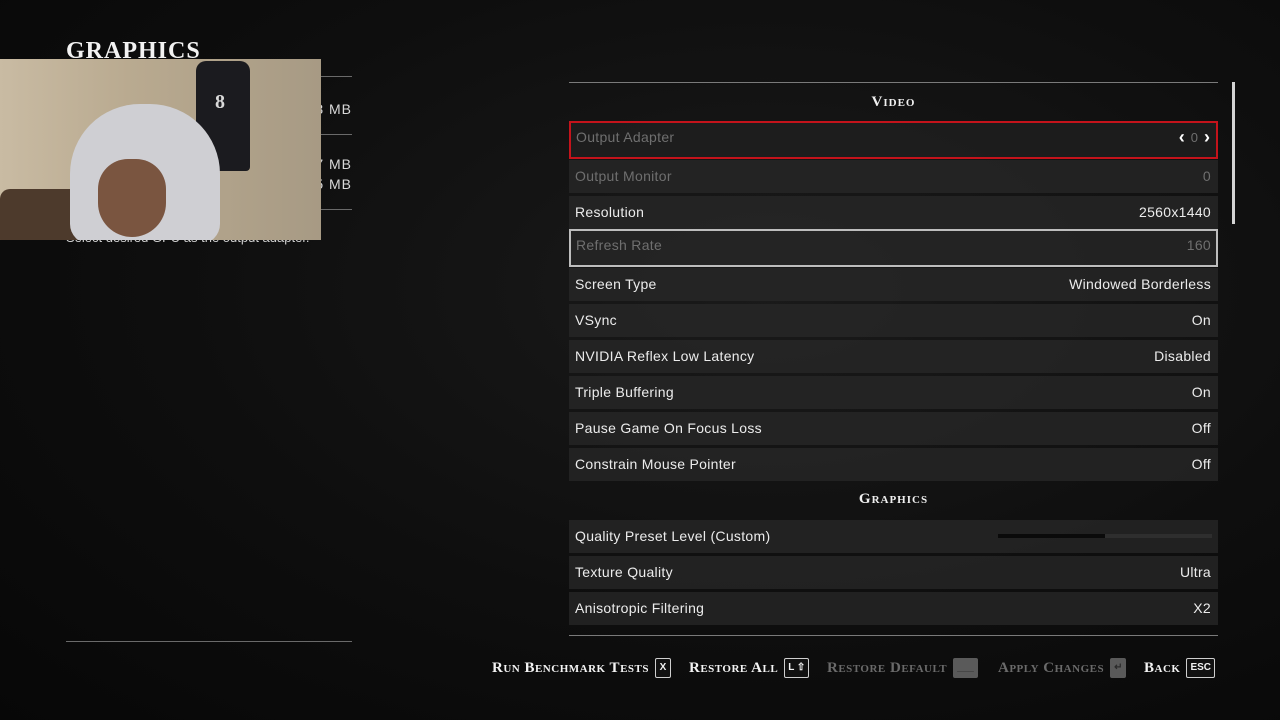 Image resolution: width=1280 pixels, height=720 pixels. What do you see at coordinates (610, 212) in the screenshot?
I see `setting-label: Resolution` at bounding box center [610, 212].